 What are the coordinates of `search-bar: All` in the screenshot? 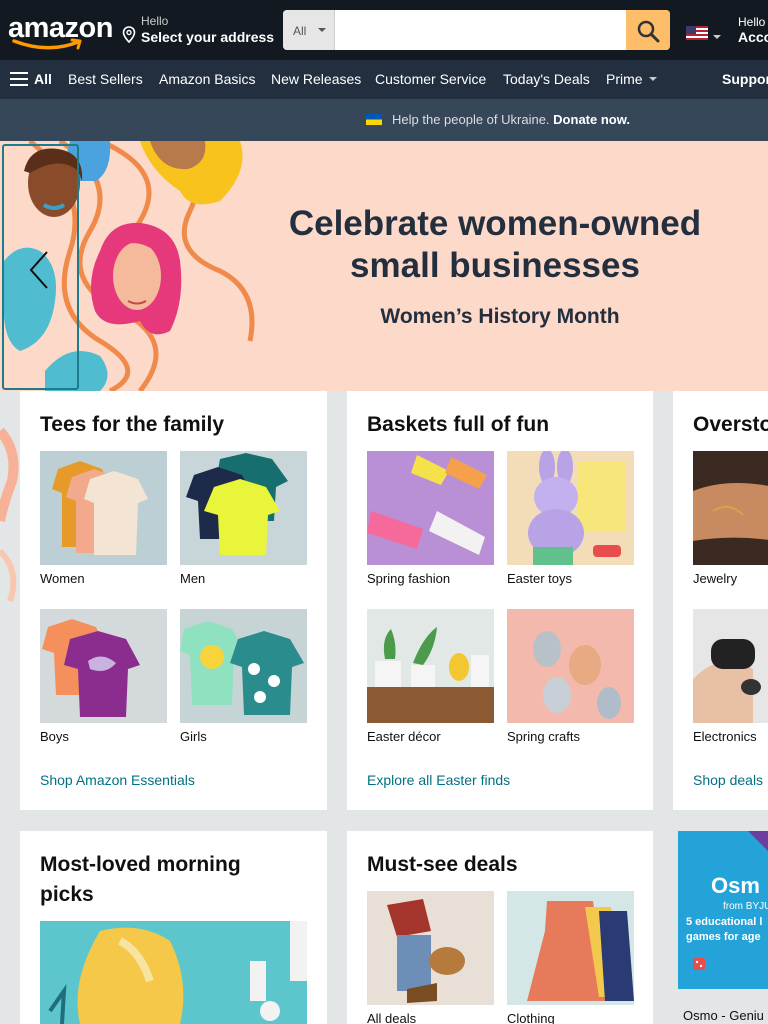 It's located at (476, 30).